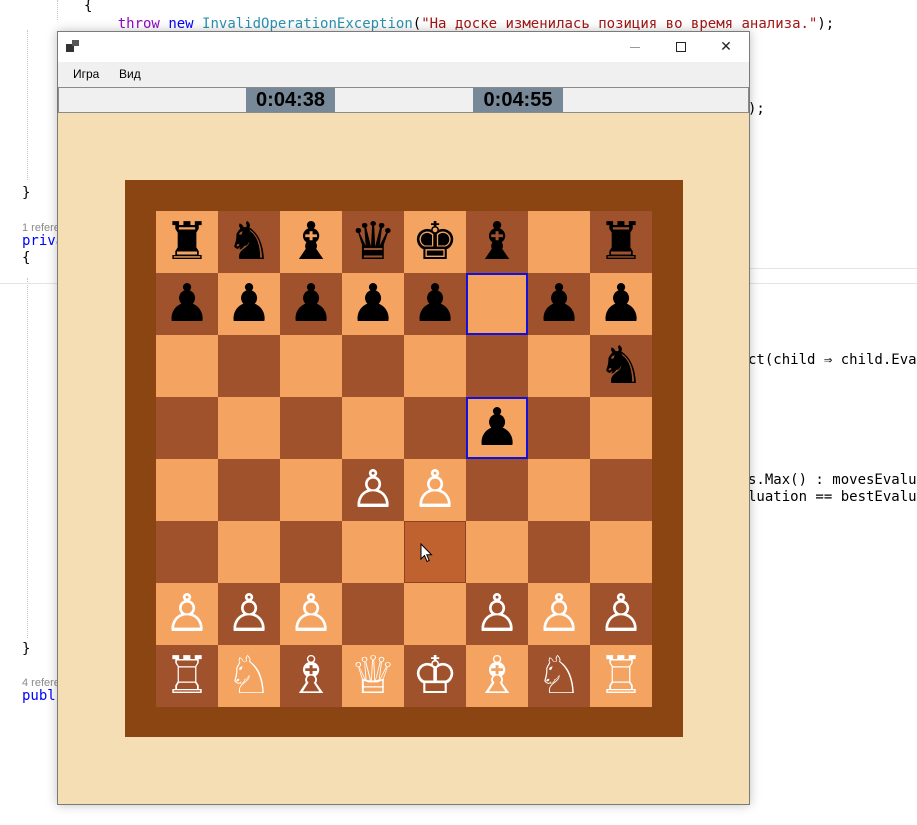 The width and height of the screenshot is (917, 825). I want to click on close-button: ✕, so click(726, 47).